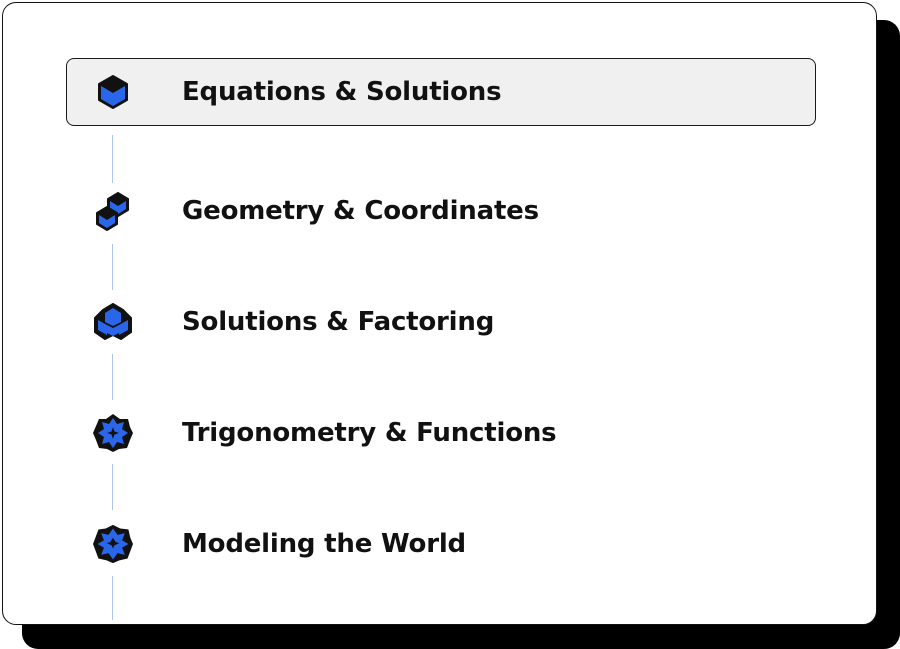 The width and height of the screenshot is (900, 649). What do you see at coordinates (338, 322) in the screenshot?
I see `lesson-label: Solutions & Factoring` at bounding box center [338, 322].